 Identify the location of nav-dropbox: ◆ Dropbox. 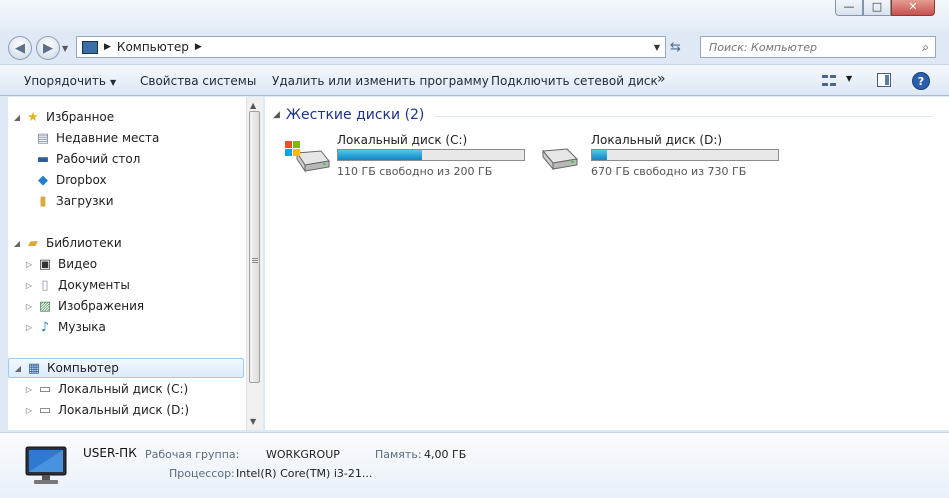
(69, 180).